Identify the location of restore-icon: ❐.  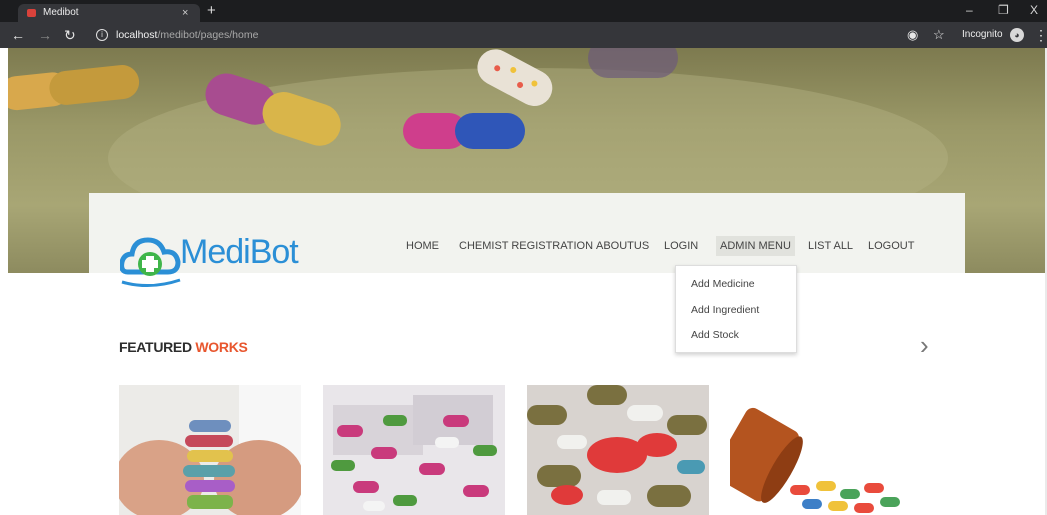
(1003, 10).